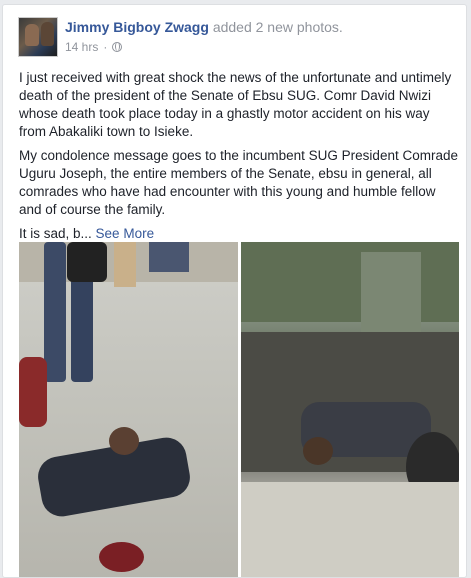 The height and width of the screenshot is (578, 471). Describe the element at coordinates (47, 34) in the screenshot. I see `avatar-figure-right` at that location.